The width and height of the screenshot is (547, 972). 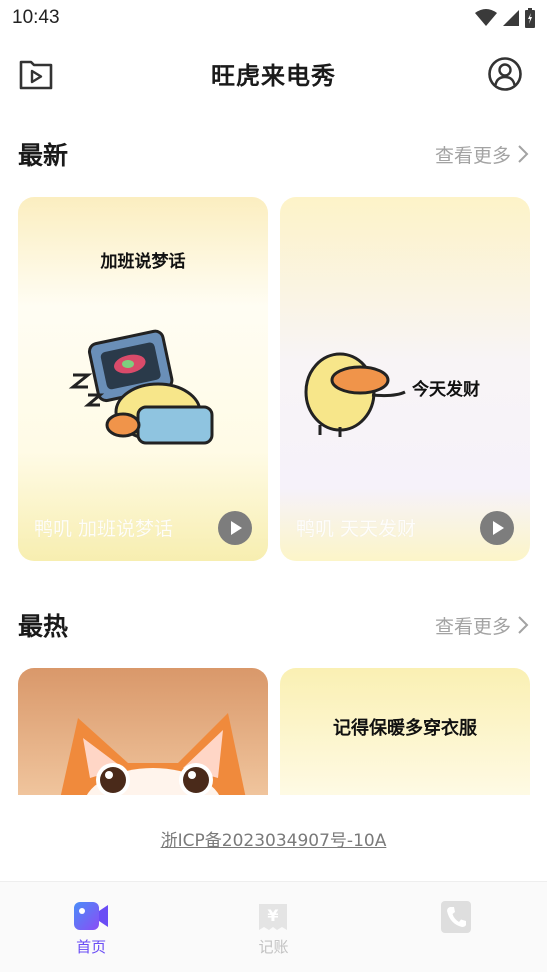 I want to click on bottom-tab-bar: 首页 ¥ 记账, so click(x=273, y=926).